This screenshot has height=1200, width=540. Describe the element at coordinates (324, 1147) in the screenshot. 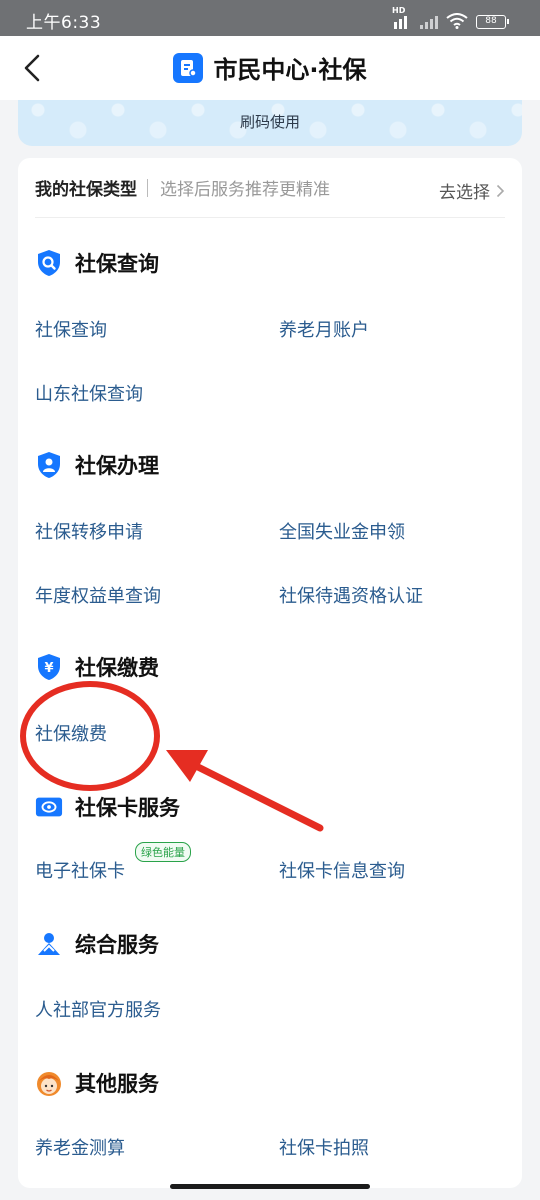

I see `service-link: 社保卡拍照` at that location.